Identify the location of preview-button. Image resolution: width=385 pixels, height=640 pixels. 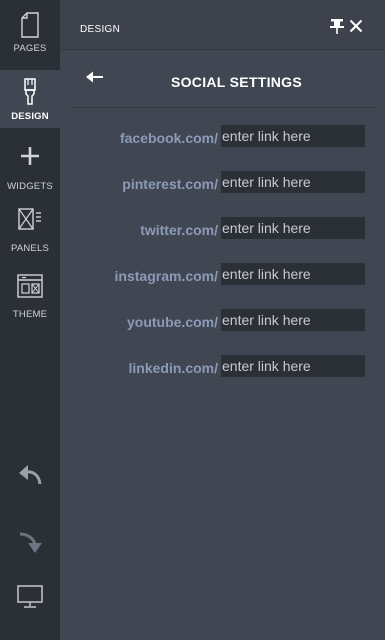
(30, 597).